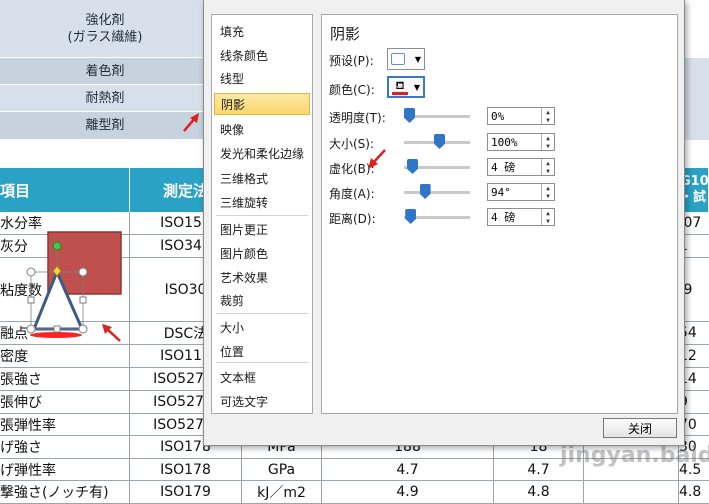 The width and height of the screenshot is (709, 504). Describe the element at coordinates (56, 335) in the screenshot. I see `triangle-shadow` at that location.